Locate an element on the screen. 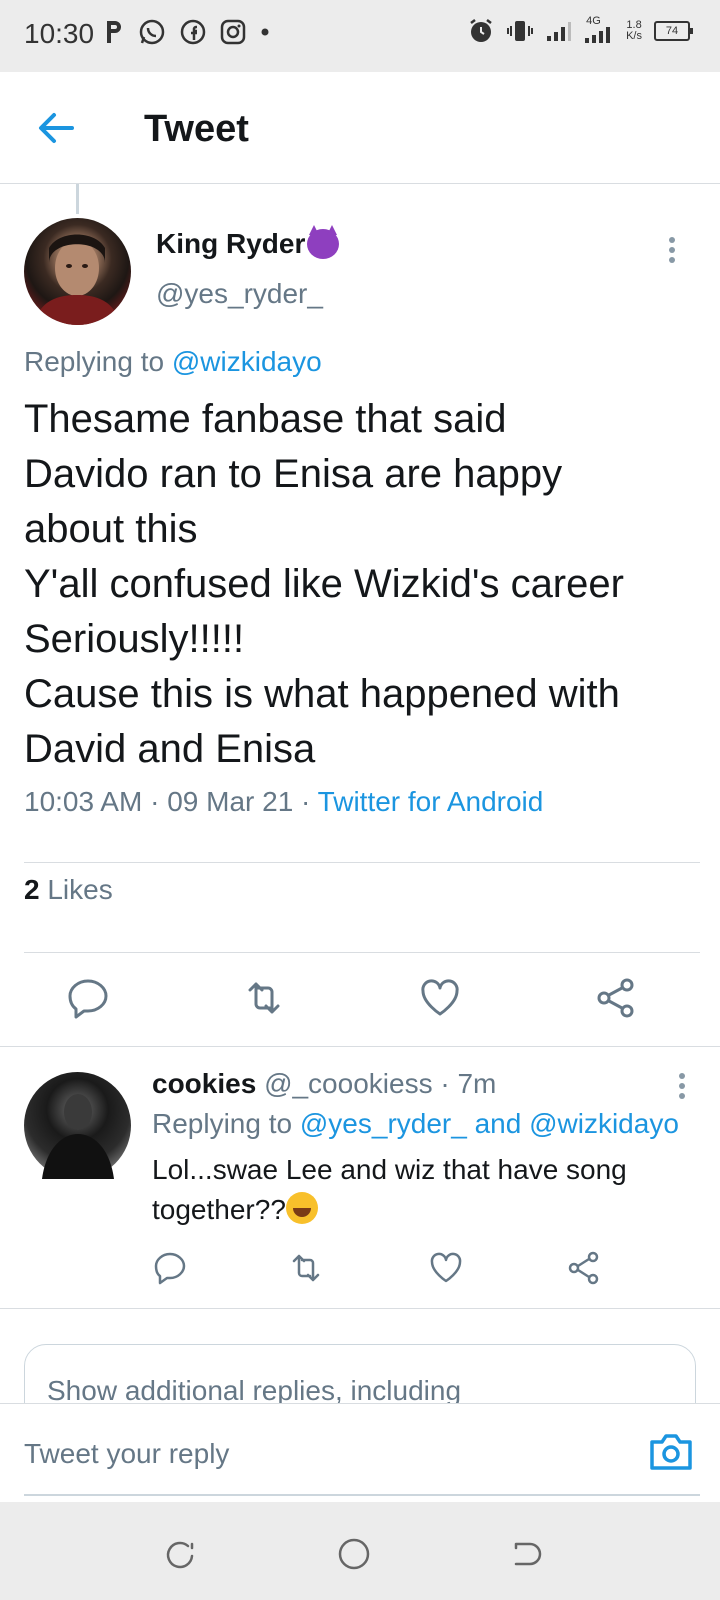 This screenshot has height=1600, width=720. notification-icons is located at coordinates (187, 32).